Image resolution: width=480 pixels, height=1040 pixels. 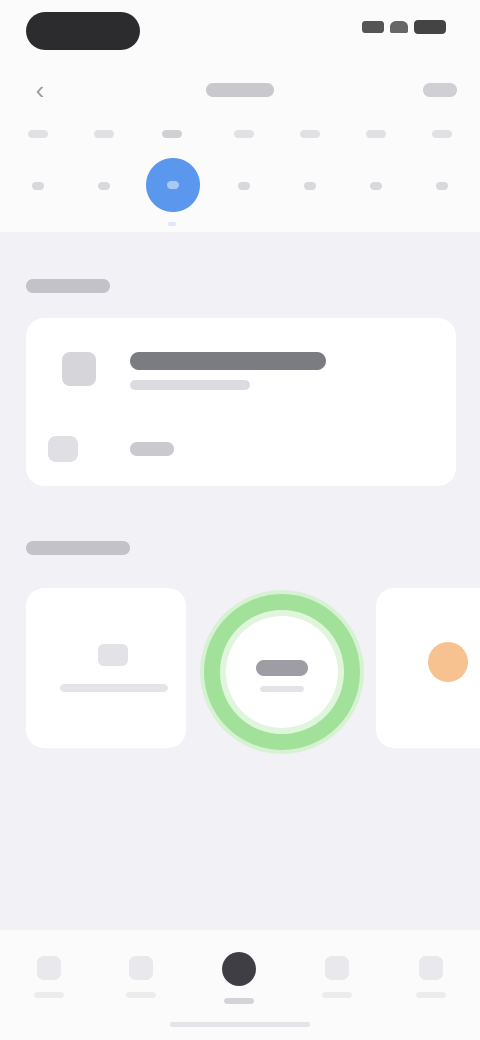 I want to click on summary-card, so click(x=241, y=402).